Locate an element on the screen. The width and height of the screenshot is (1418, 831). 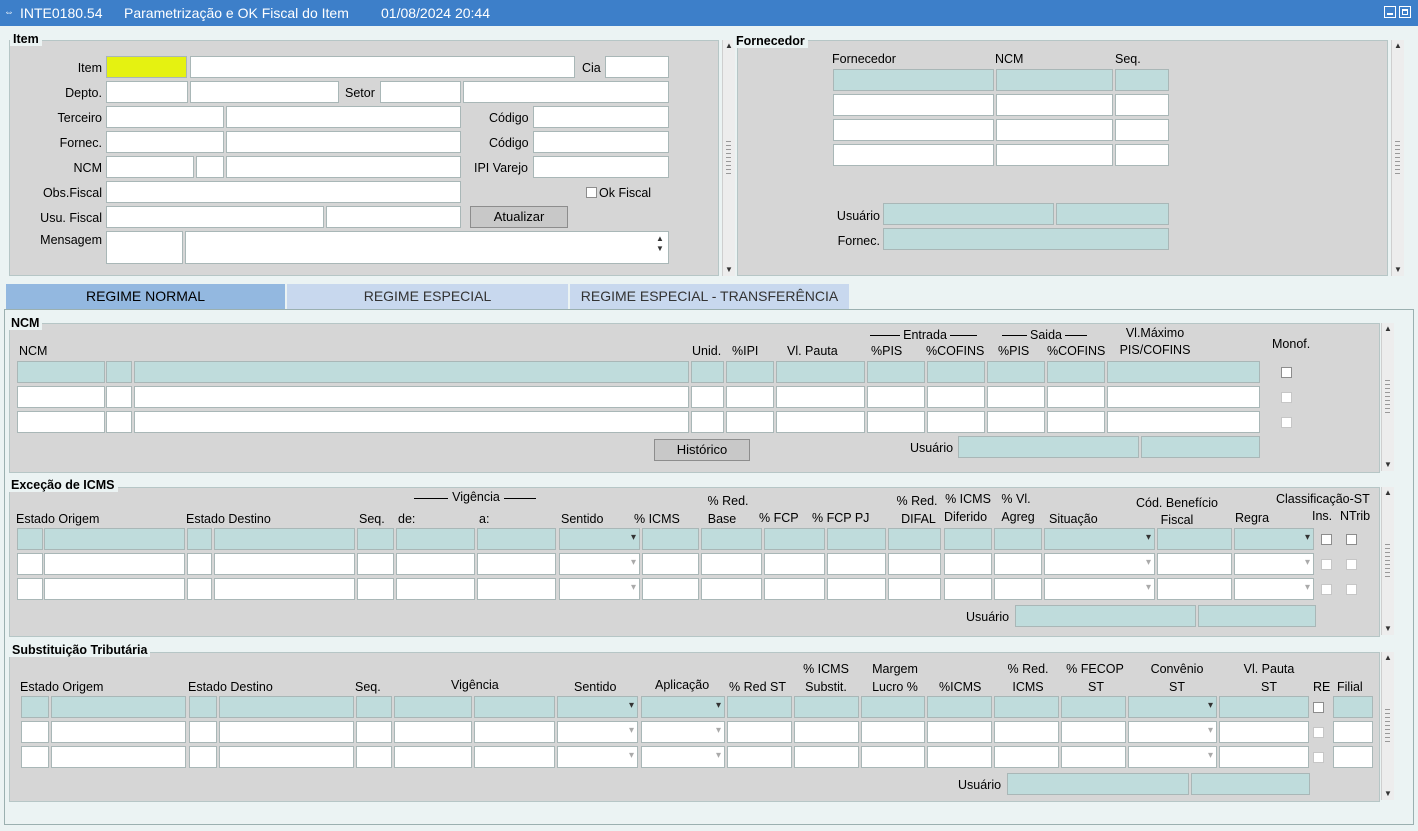
st-row3-sentido is located at coordinates (597, 757).